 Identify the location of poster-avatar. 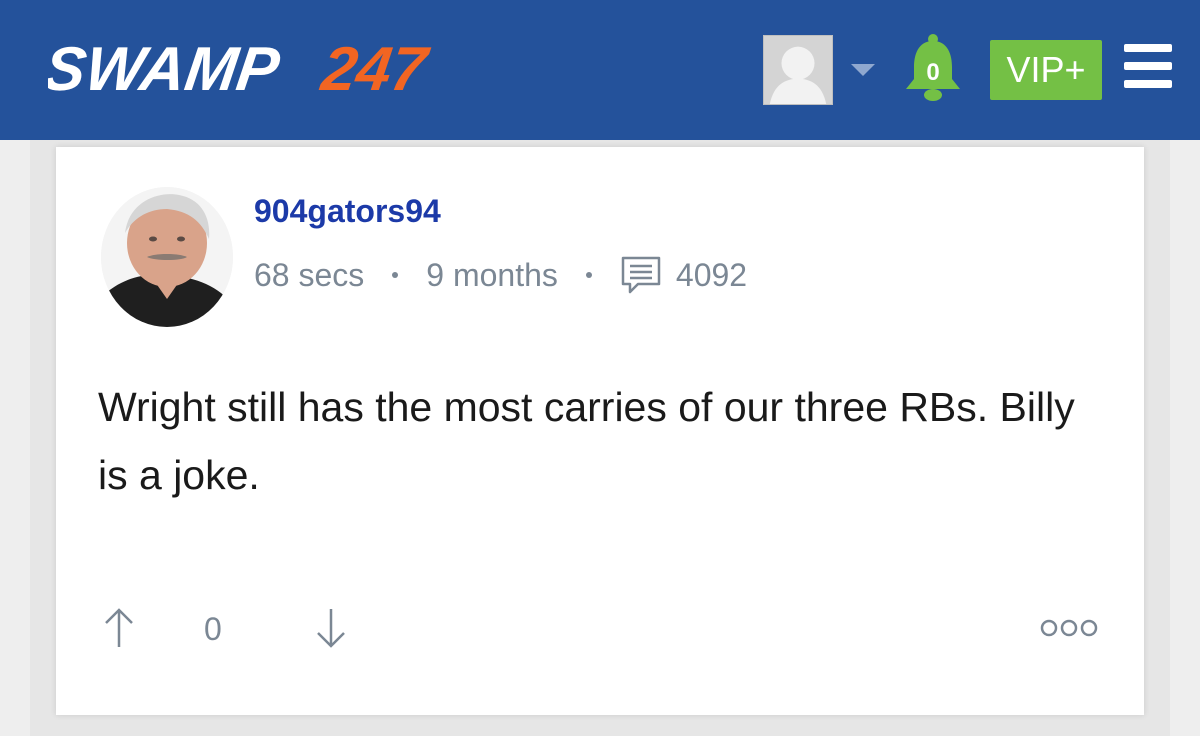
(167, 257).